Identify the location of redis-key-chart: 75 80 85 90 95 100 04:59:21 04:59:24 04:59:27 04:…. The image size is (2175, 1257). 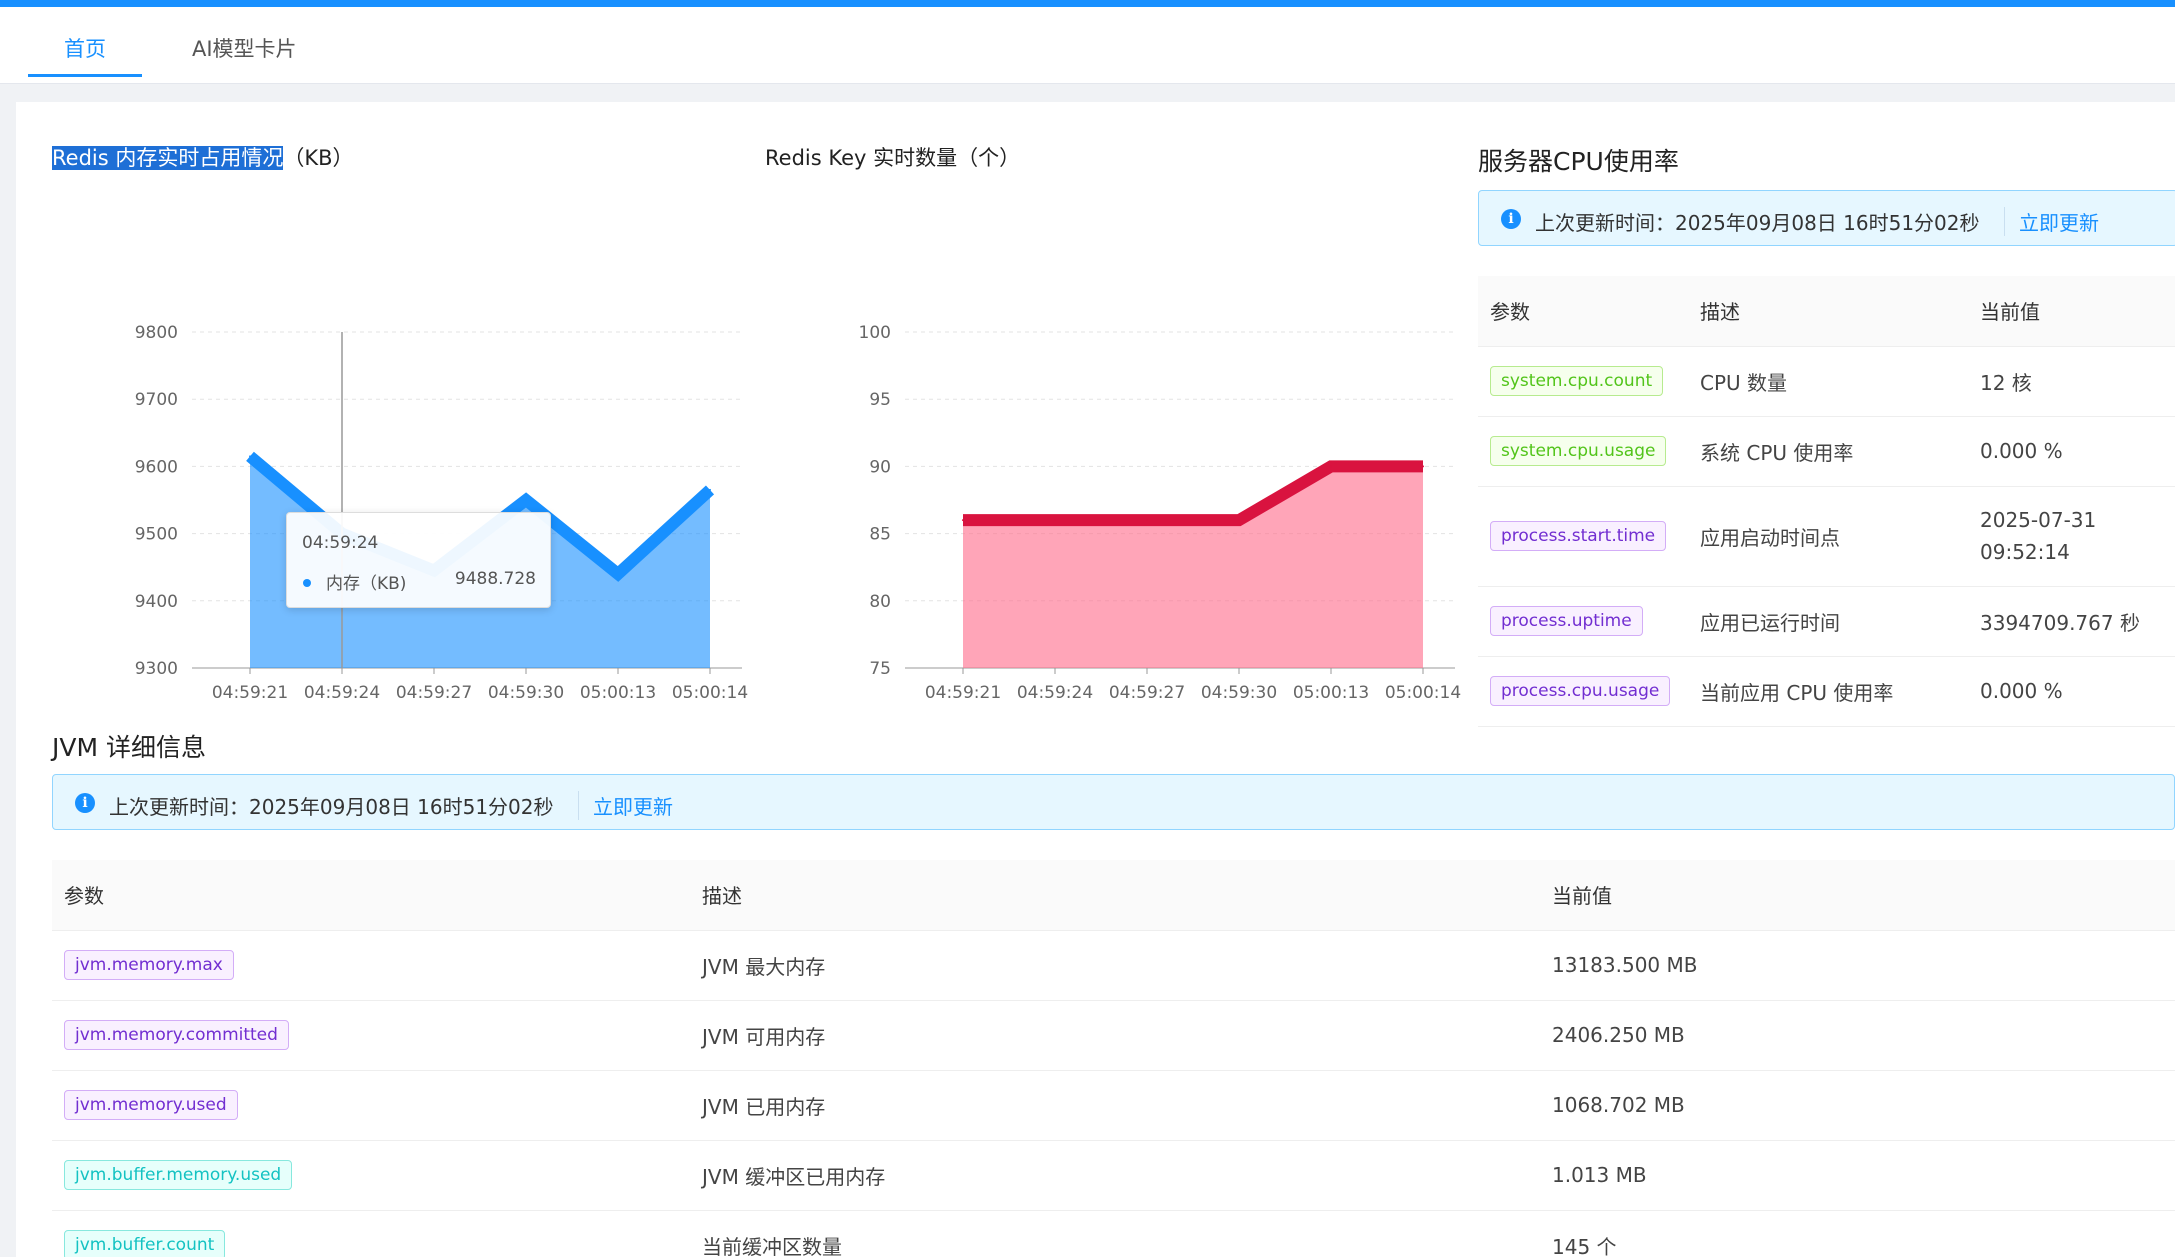
(1115, 472).